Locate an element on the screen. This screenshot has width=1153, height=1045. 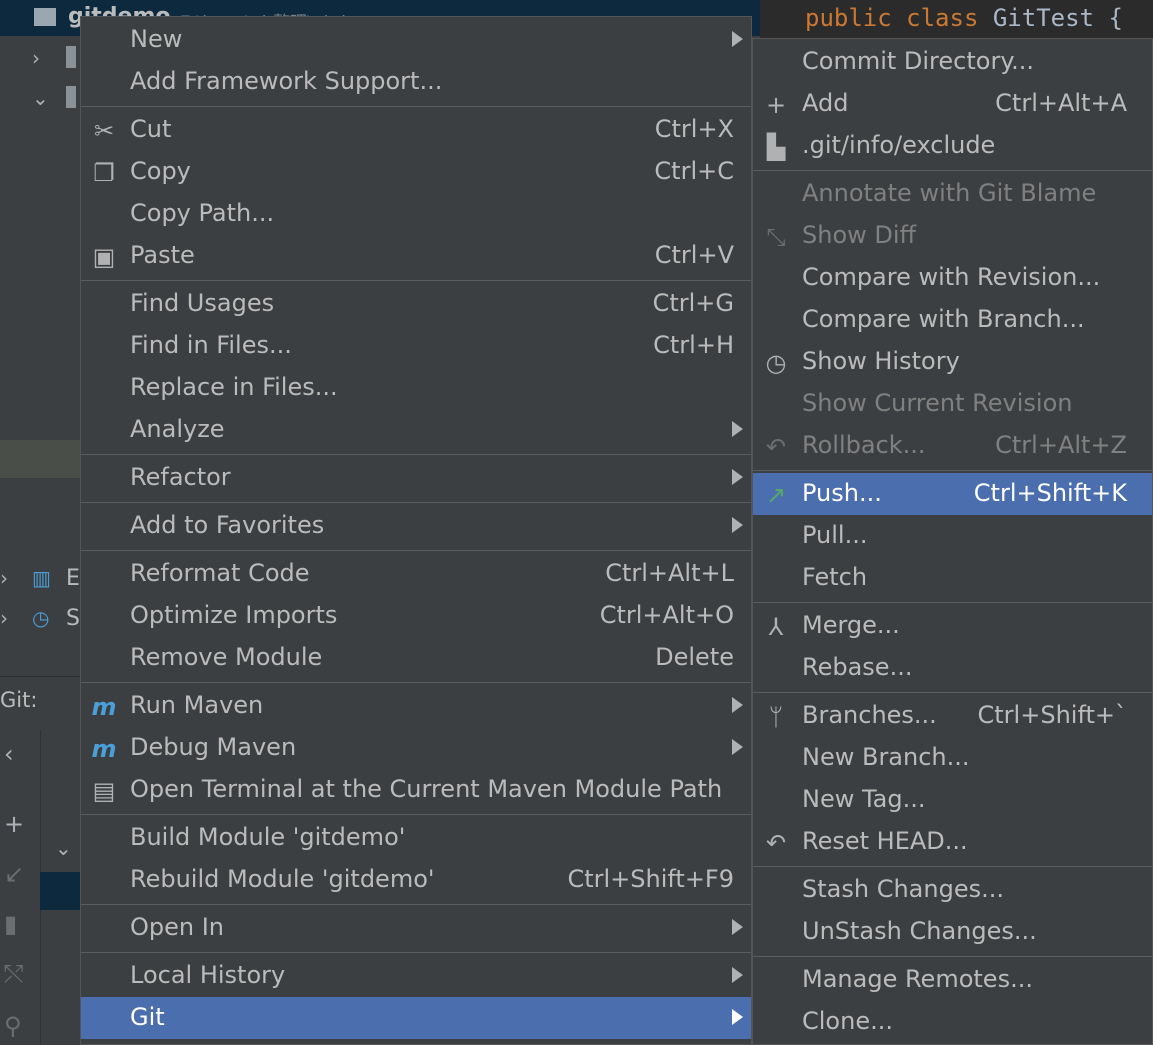
menu-item-annotate-git-blame: Annotate with Git Blame is located at coordinates (952, 194).